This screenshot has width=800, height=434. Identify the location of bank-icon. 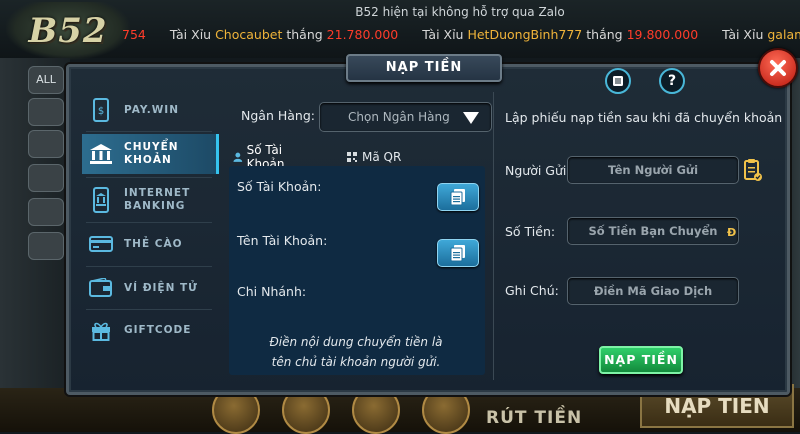
(101, 154).